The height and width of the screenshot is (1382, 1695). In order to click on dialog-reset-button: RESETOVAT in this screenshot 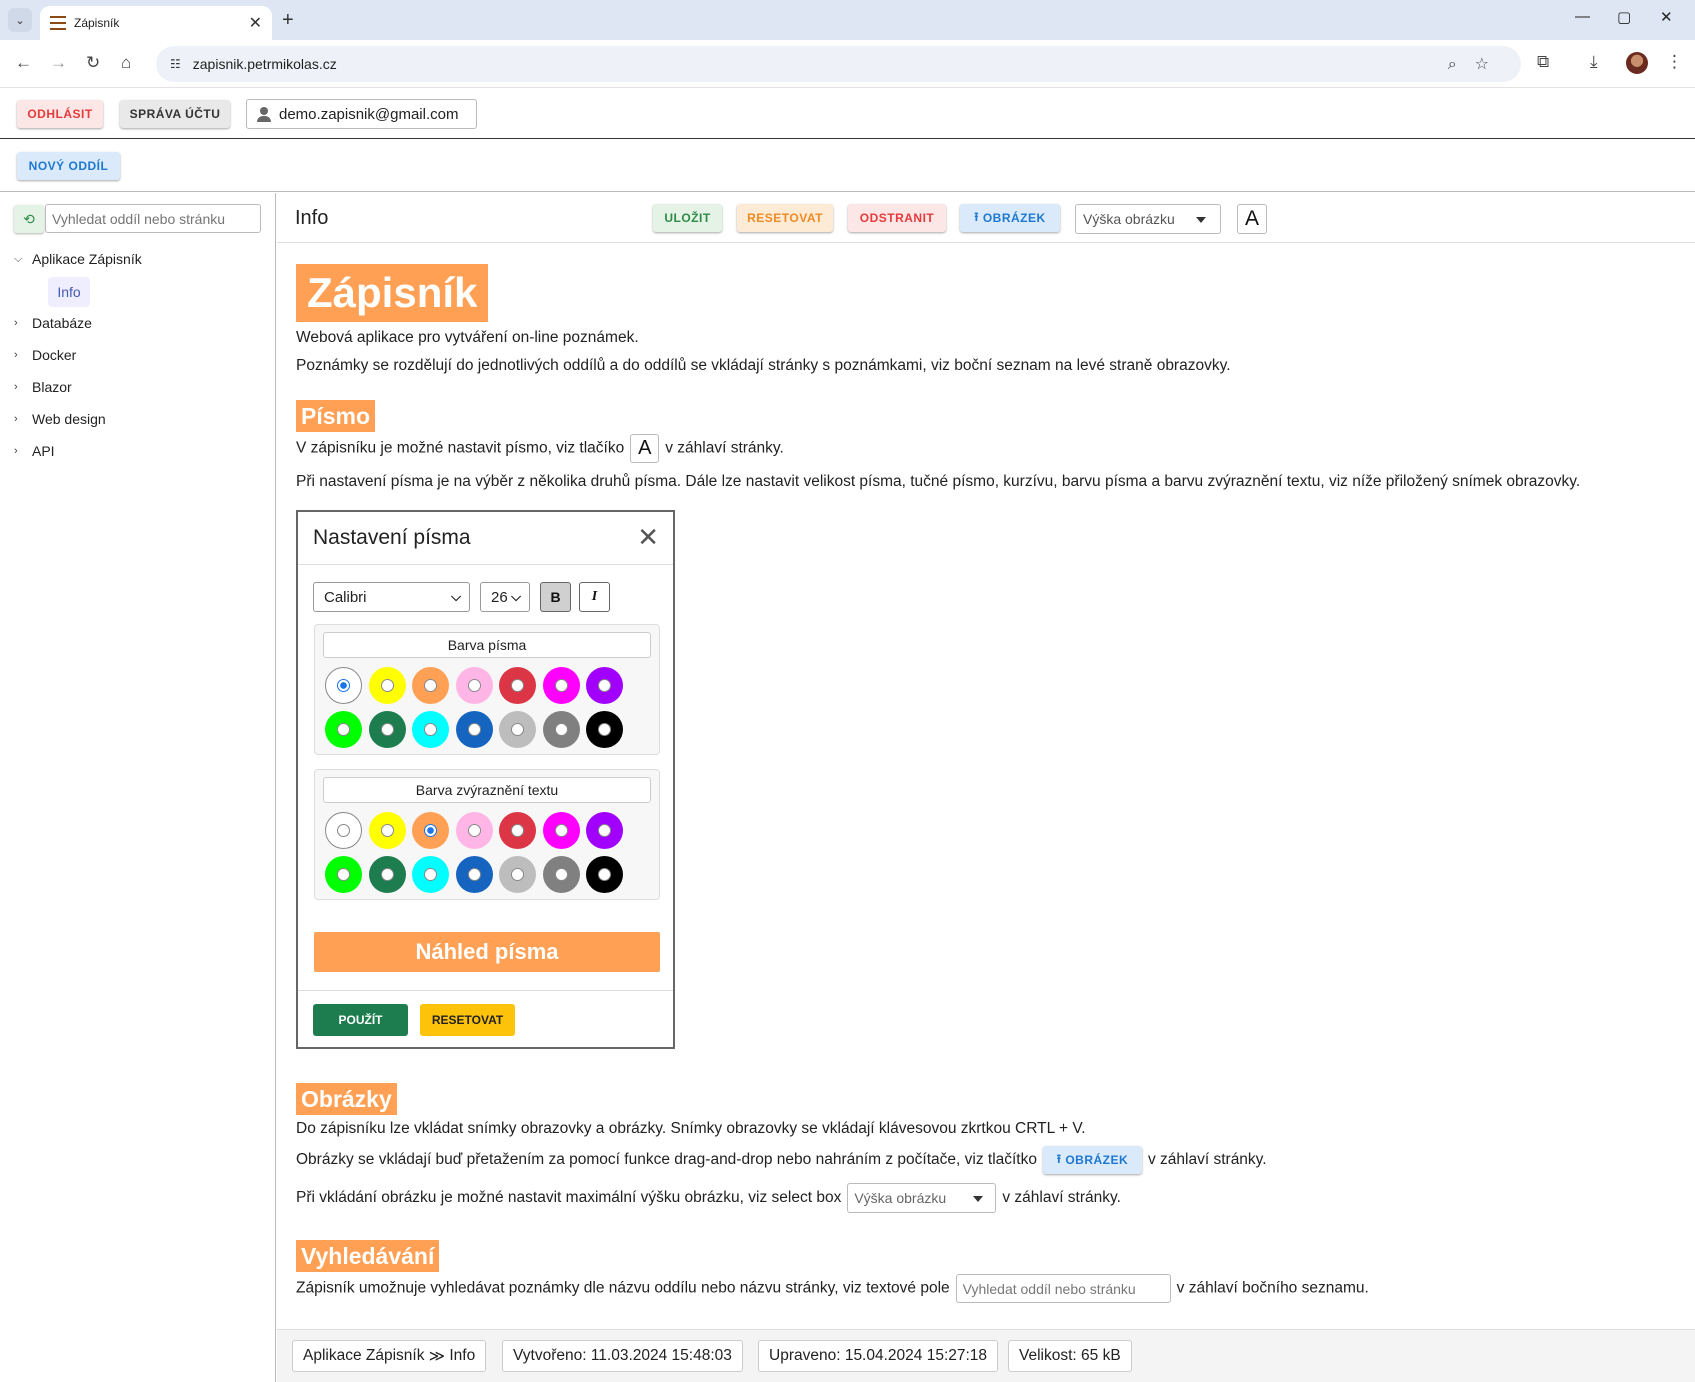, I will do `click(467, 1020)`.